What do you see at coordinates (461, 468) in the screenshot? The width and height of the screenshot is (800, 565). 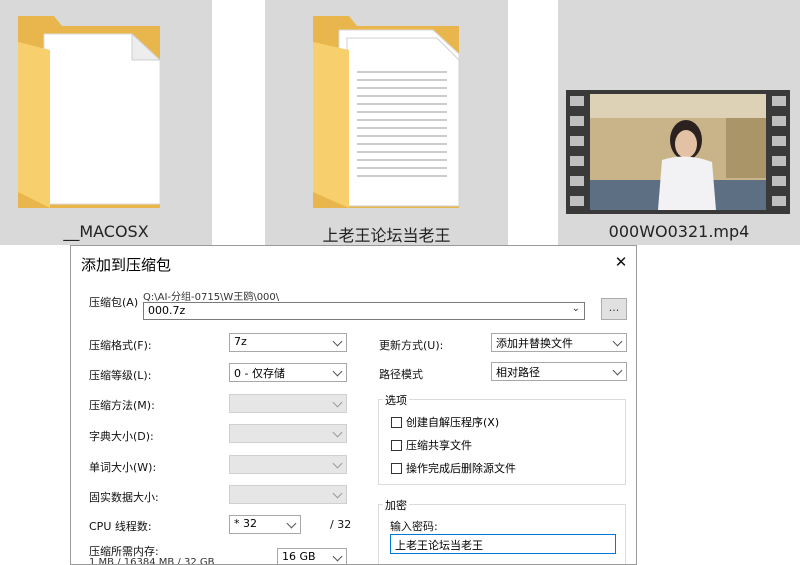 I see `delete-after-label: 操作完成后删除源文件` at bounding box center [461, 468].